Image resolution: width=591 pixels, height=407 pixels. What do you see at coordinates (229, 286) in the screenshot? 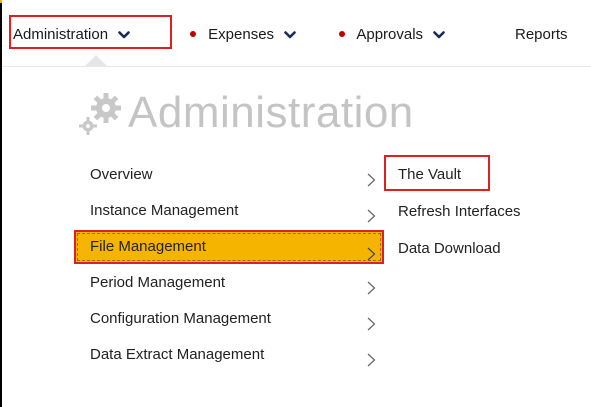
I see `menu-item-period-management: Period Management` at bounding box center [229, 286].